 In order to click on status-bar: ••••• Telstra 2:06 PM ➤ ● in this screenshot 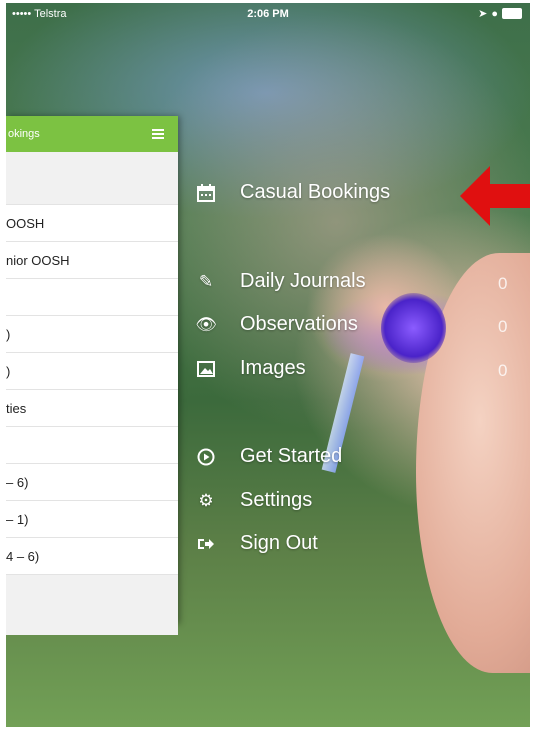, I will do `click(268, 14)`.